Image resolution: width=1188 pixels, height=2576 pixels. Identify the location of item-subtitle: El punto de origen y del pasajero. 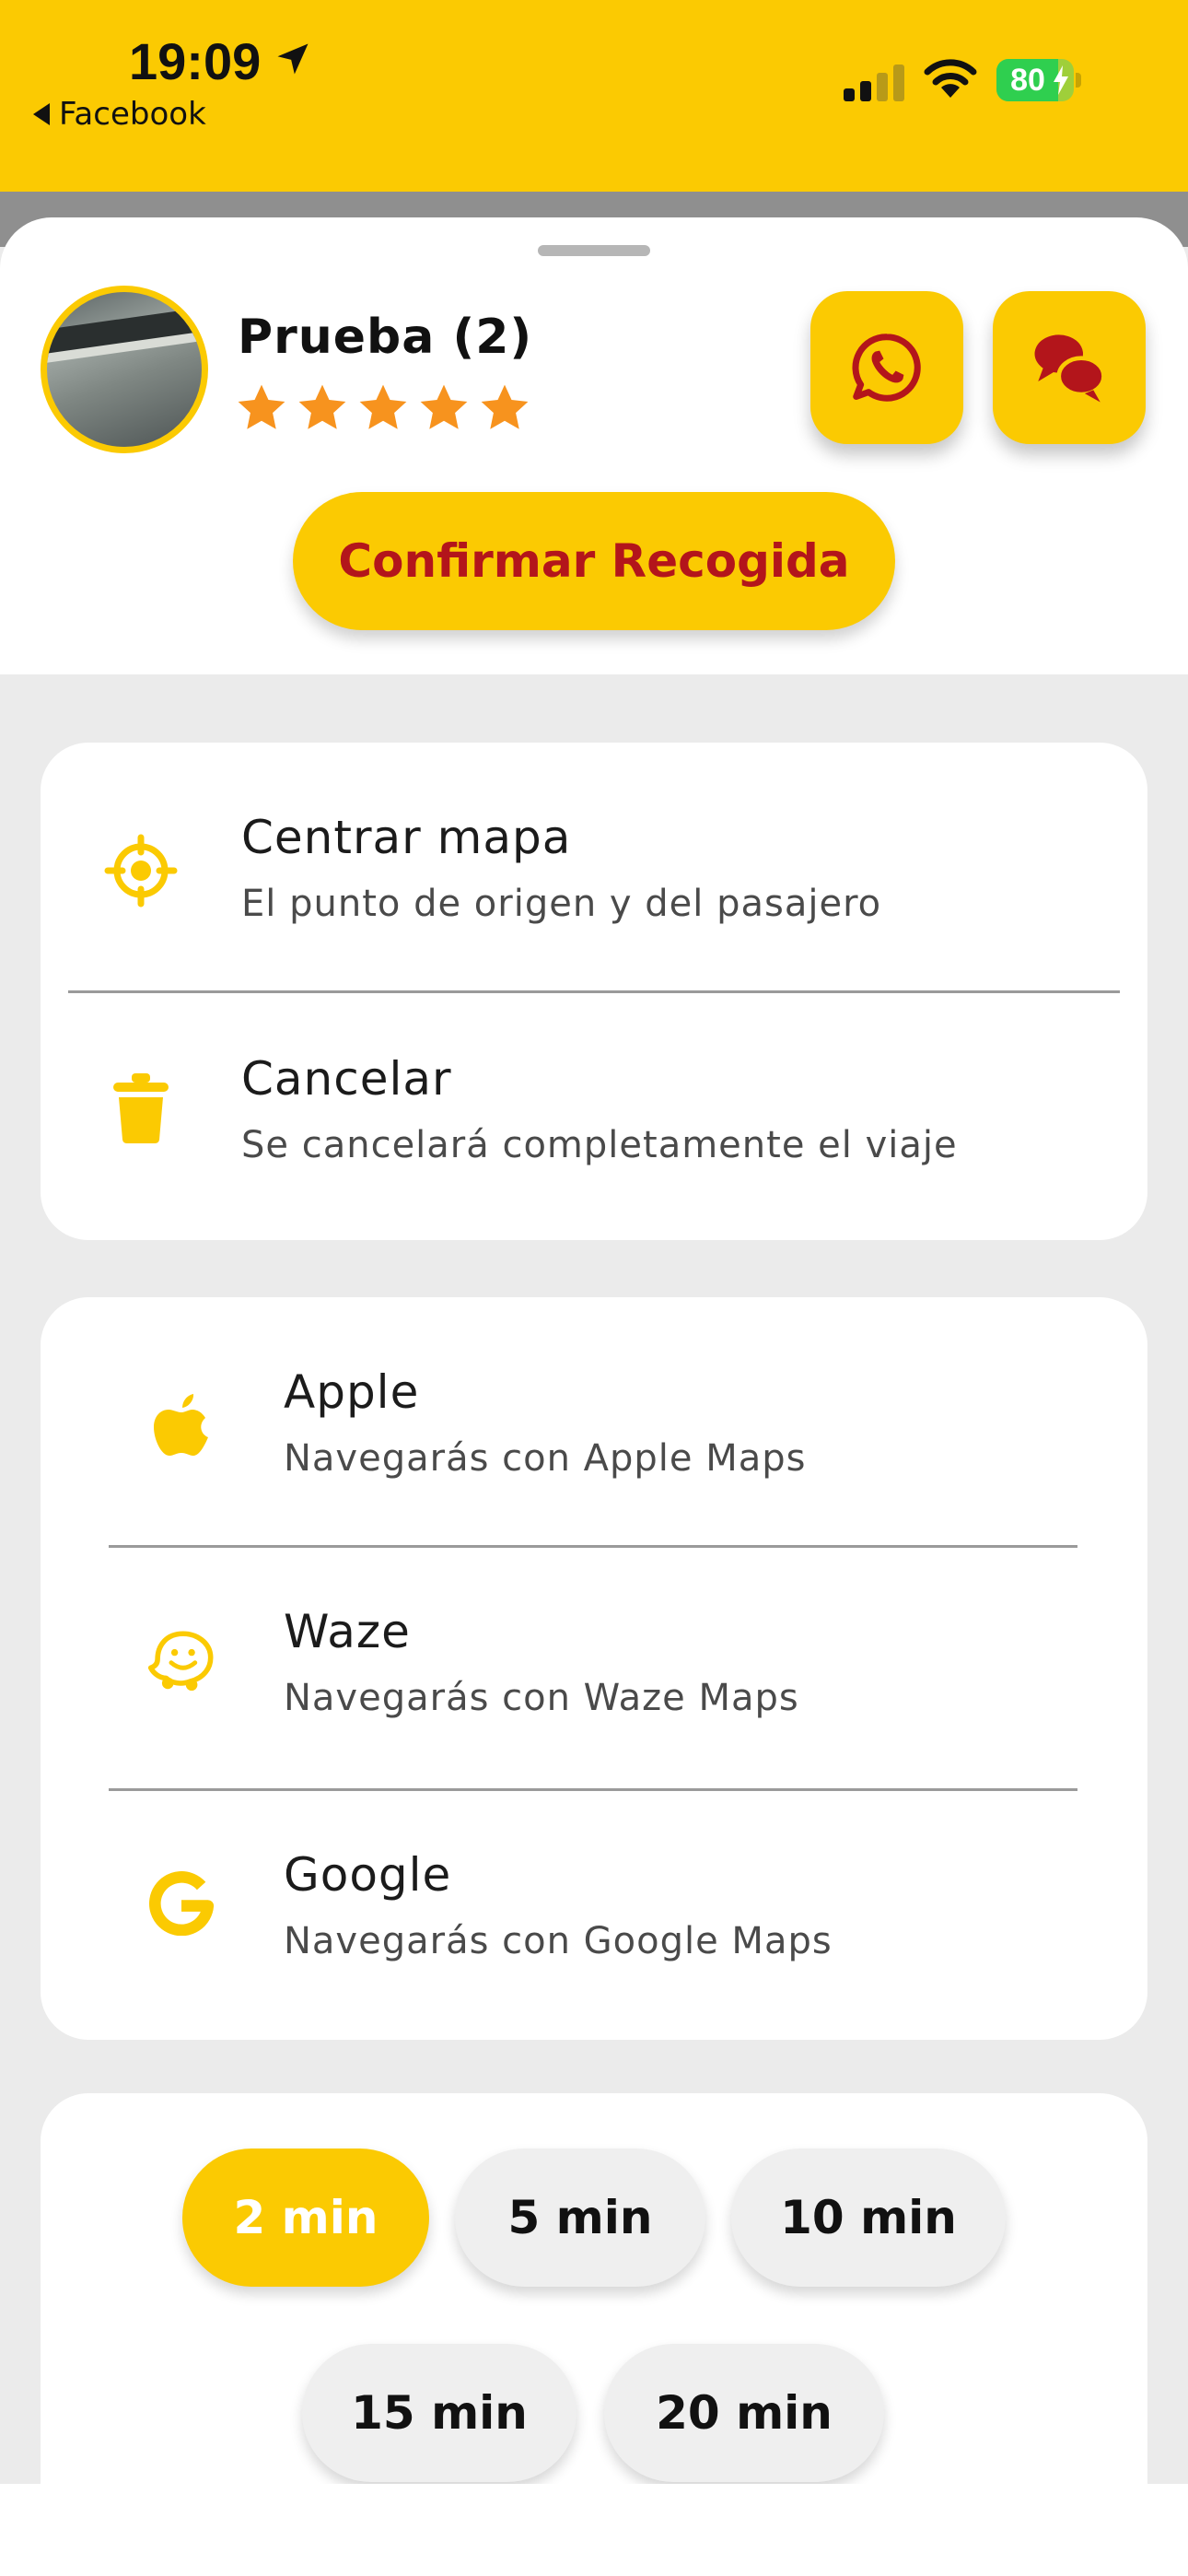
(561, 904).